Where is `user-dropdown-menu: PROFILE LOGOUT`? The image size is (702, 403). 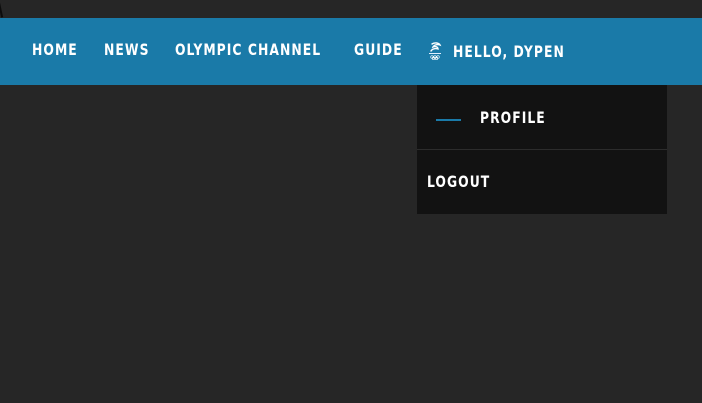 user-dropdown-menu: PROFILE LOGOUT is located at coordinates (542, 149).